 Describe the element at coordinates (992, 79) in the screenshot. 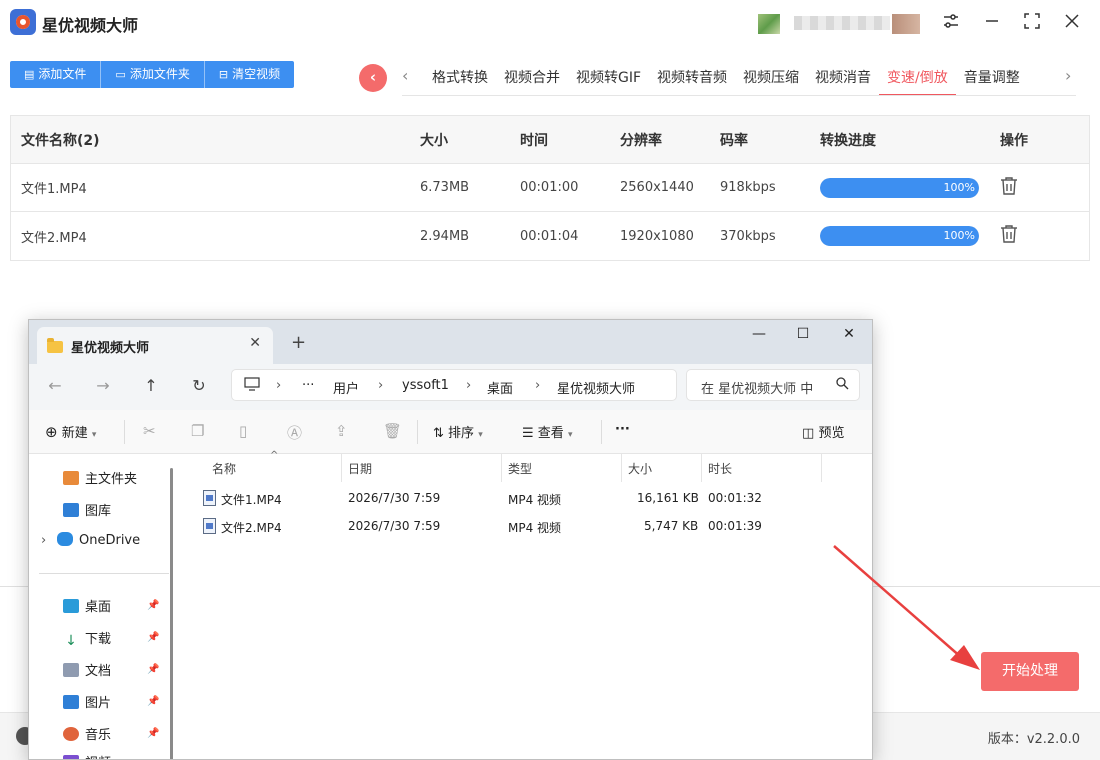

I see `tab-volume-adjust: 音量调整` at that location.